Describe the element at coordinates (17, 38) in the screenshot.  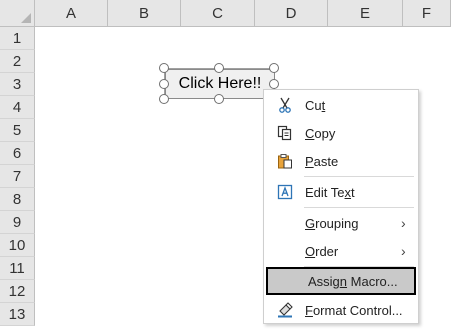
I see `row-header-1: 1` at that location.